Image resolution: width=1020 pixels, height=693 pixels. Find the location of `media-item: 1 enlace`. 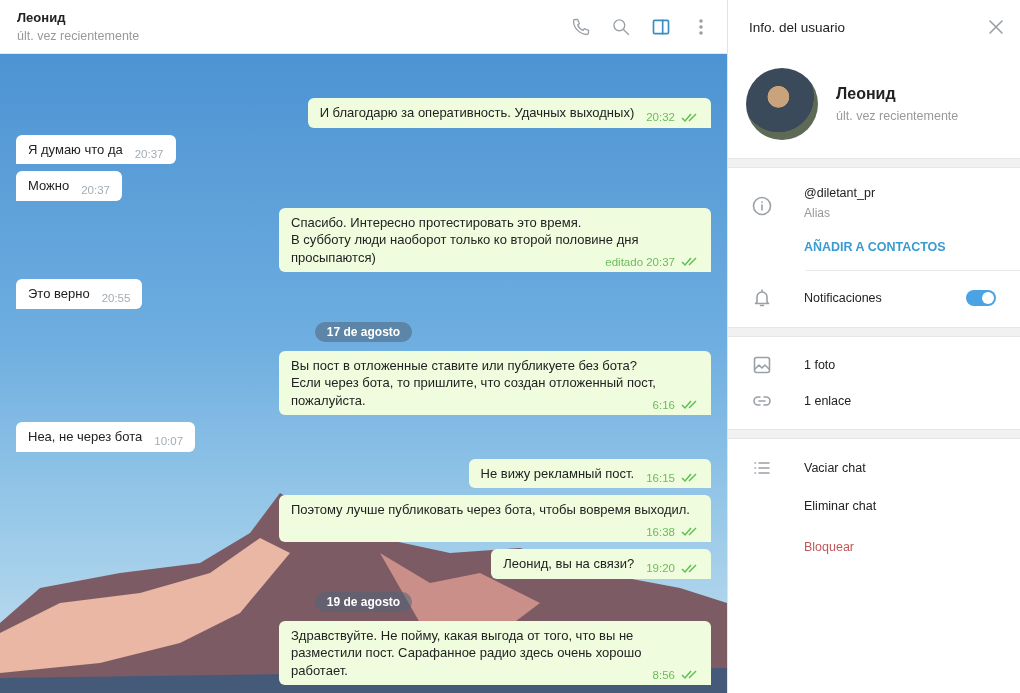

media-item: 1 enlace is located at coordinates (828, 401).